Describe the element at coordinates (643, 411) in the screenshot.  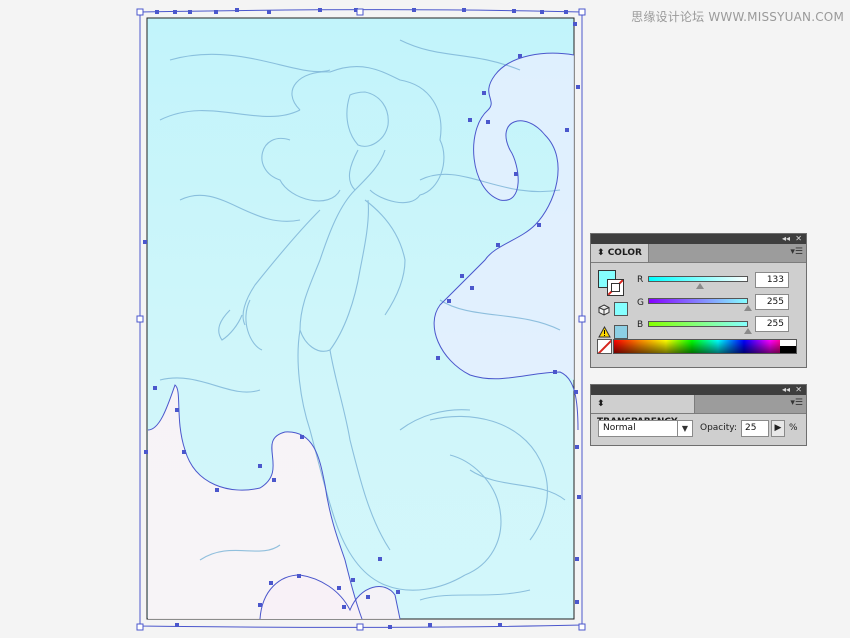
I see `tab-transparency: ⬍ TRANSPARENCY` at that location.